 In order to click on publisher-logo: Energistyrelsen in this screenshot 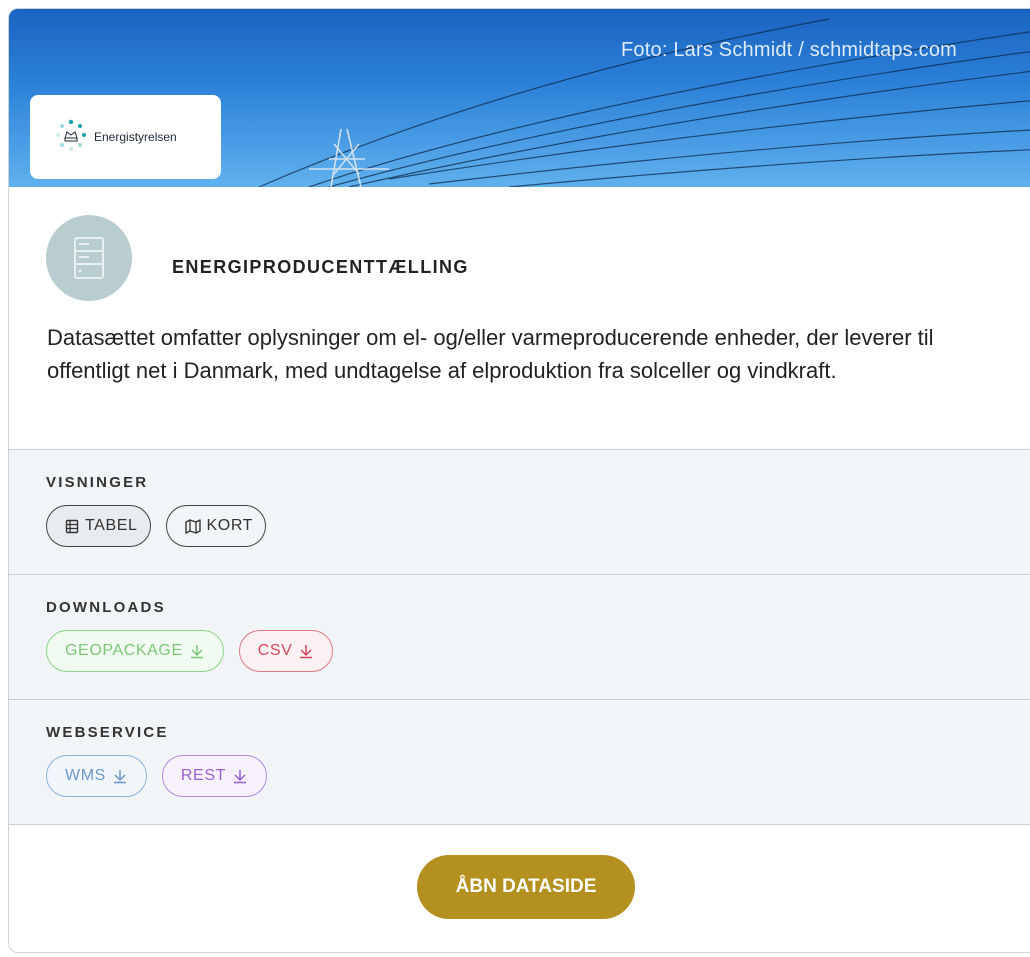, I will do `click(125, 137)`.